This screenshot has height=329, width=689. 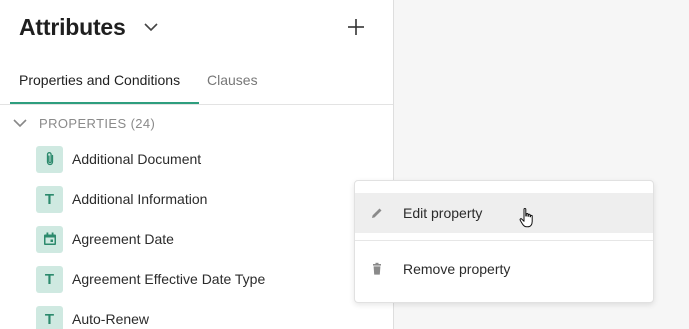 What do you see at coordinates (49, 239) in the screenshot?
I see `calendar-icon` at bounding box center [49, 239].